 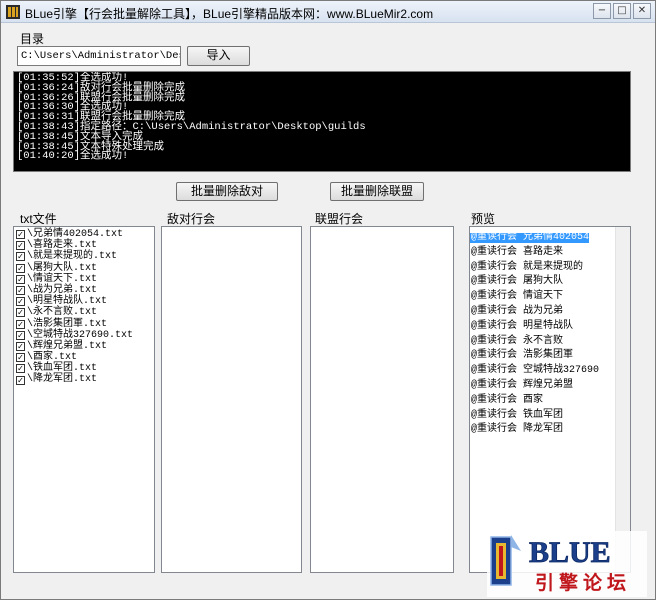 What do you see at coordinates (62, 268) in the screenshot?
I see `file-name: \屠狗大队.txt` at bounding box center [62, 268].